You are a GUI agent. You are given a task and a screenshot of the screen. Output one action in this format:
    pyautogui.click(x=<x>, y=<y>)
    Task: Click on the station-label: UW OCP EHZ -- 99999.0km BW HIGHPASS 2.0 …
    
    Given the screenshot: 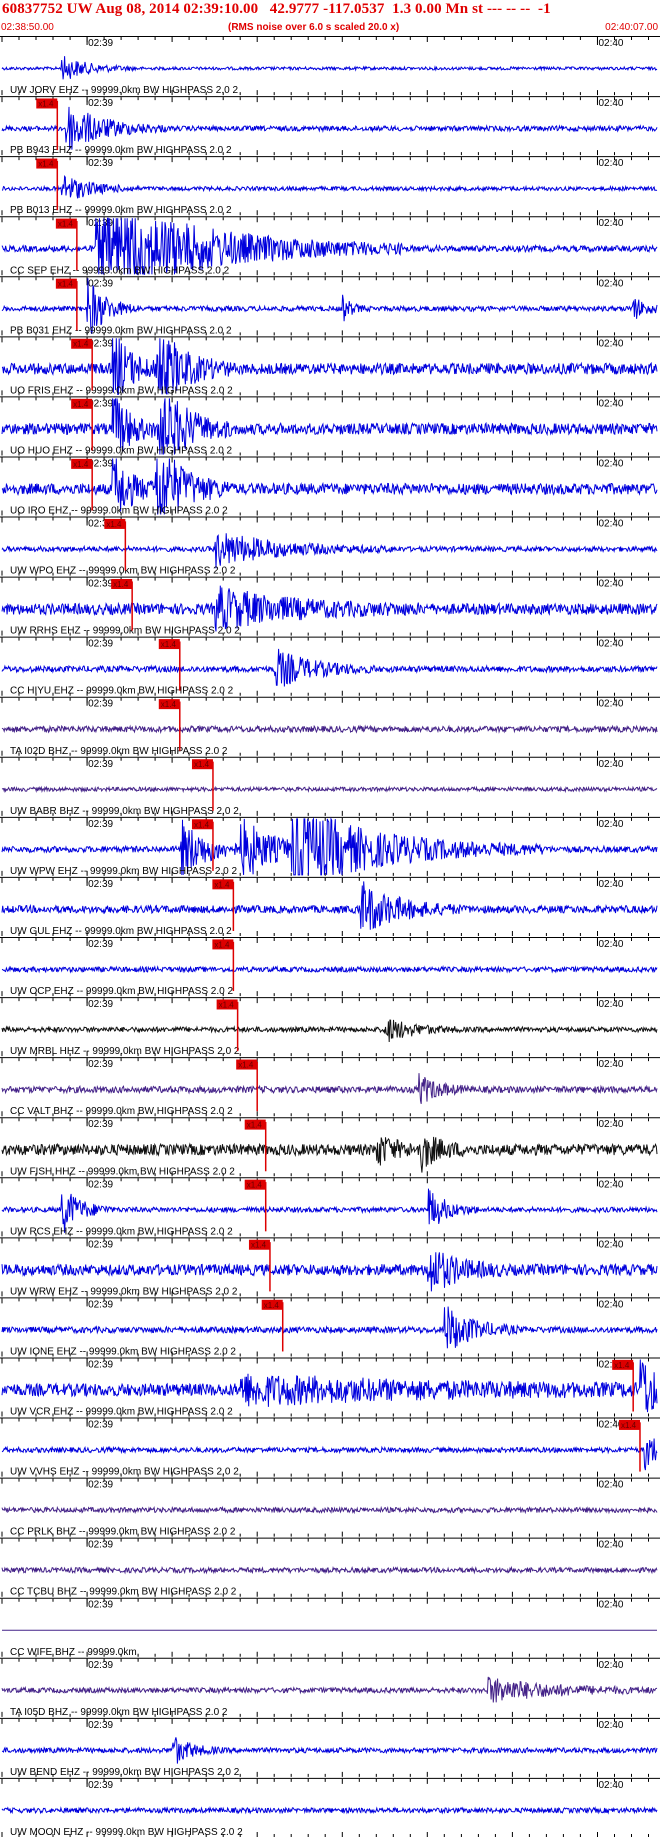 What is the action you would take?
    pyautogui.click(x=121, y=991)
    